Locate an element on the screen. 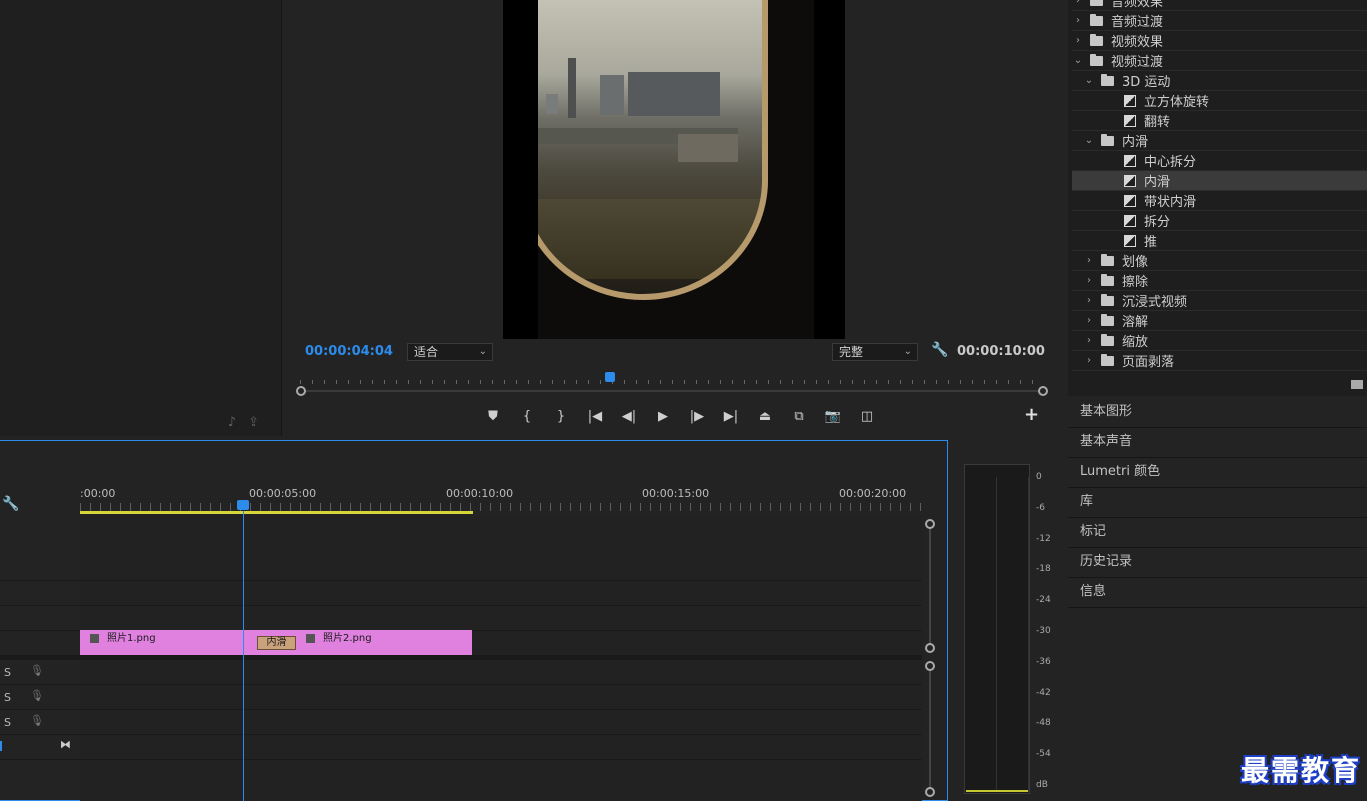 This screenshot has width=1367, height=801. panel-essential-graphics: 基本图形 is located at coordinates (1217, 413).